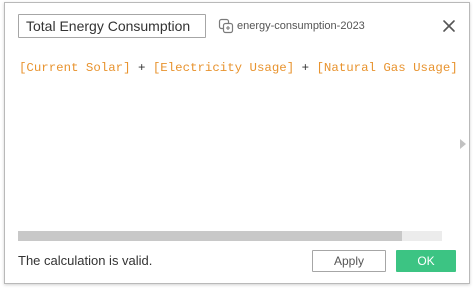 This screenshot has width=474, height=288. I want to click on datasource-label: energy-consumption-2023, so click(301, 26).